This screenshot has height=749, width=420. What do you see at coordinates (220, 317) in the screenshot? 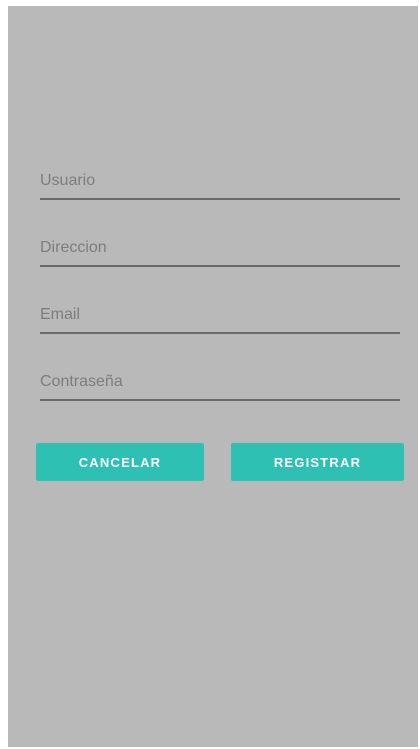
I see `email-input` at bounding box center [220, 317].